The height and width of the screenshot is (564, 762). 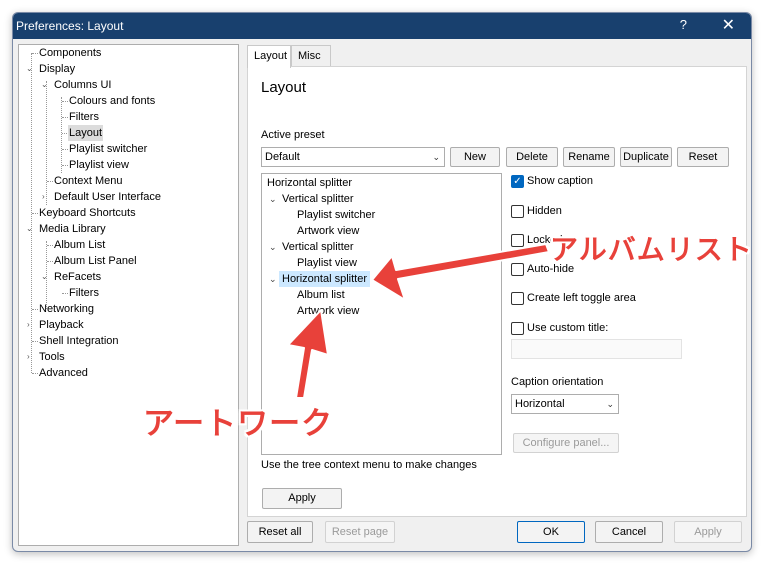 I want to click on tab-layout: Layout, so click(x=269, y=56).